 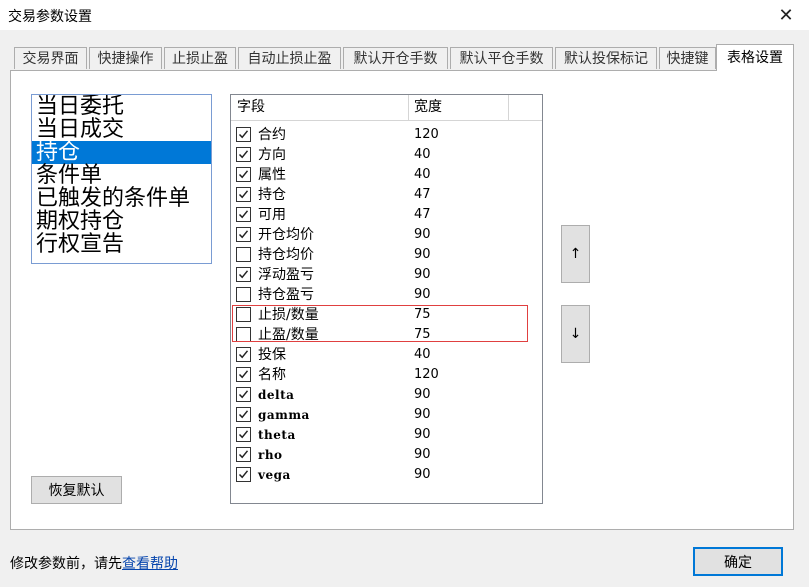 I want to click on restore-default-button: 恢复默认, so click(x=76, y=490).